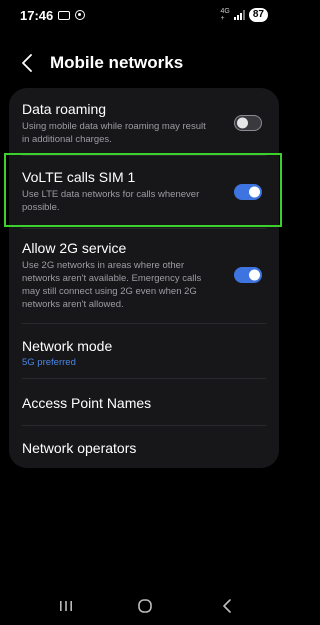 This screenshot has height=625, width=320. What do you see at coordinates (225, 11) in the screenshot?
I see `network-type-top: 4G` at bounding box center [225, 11].